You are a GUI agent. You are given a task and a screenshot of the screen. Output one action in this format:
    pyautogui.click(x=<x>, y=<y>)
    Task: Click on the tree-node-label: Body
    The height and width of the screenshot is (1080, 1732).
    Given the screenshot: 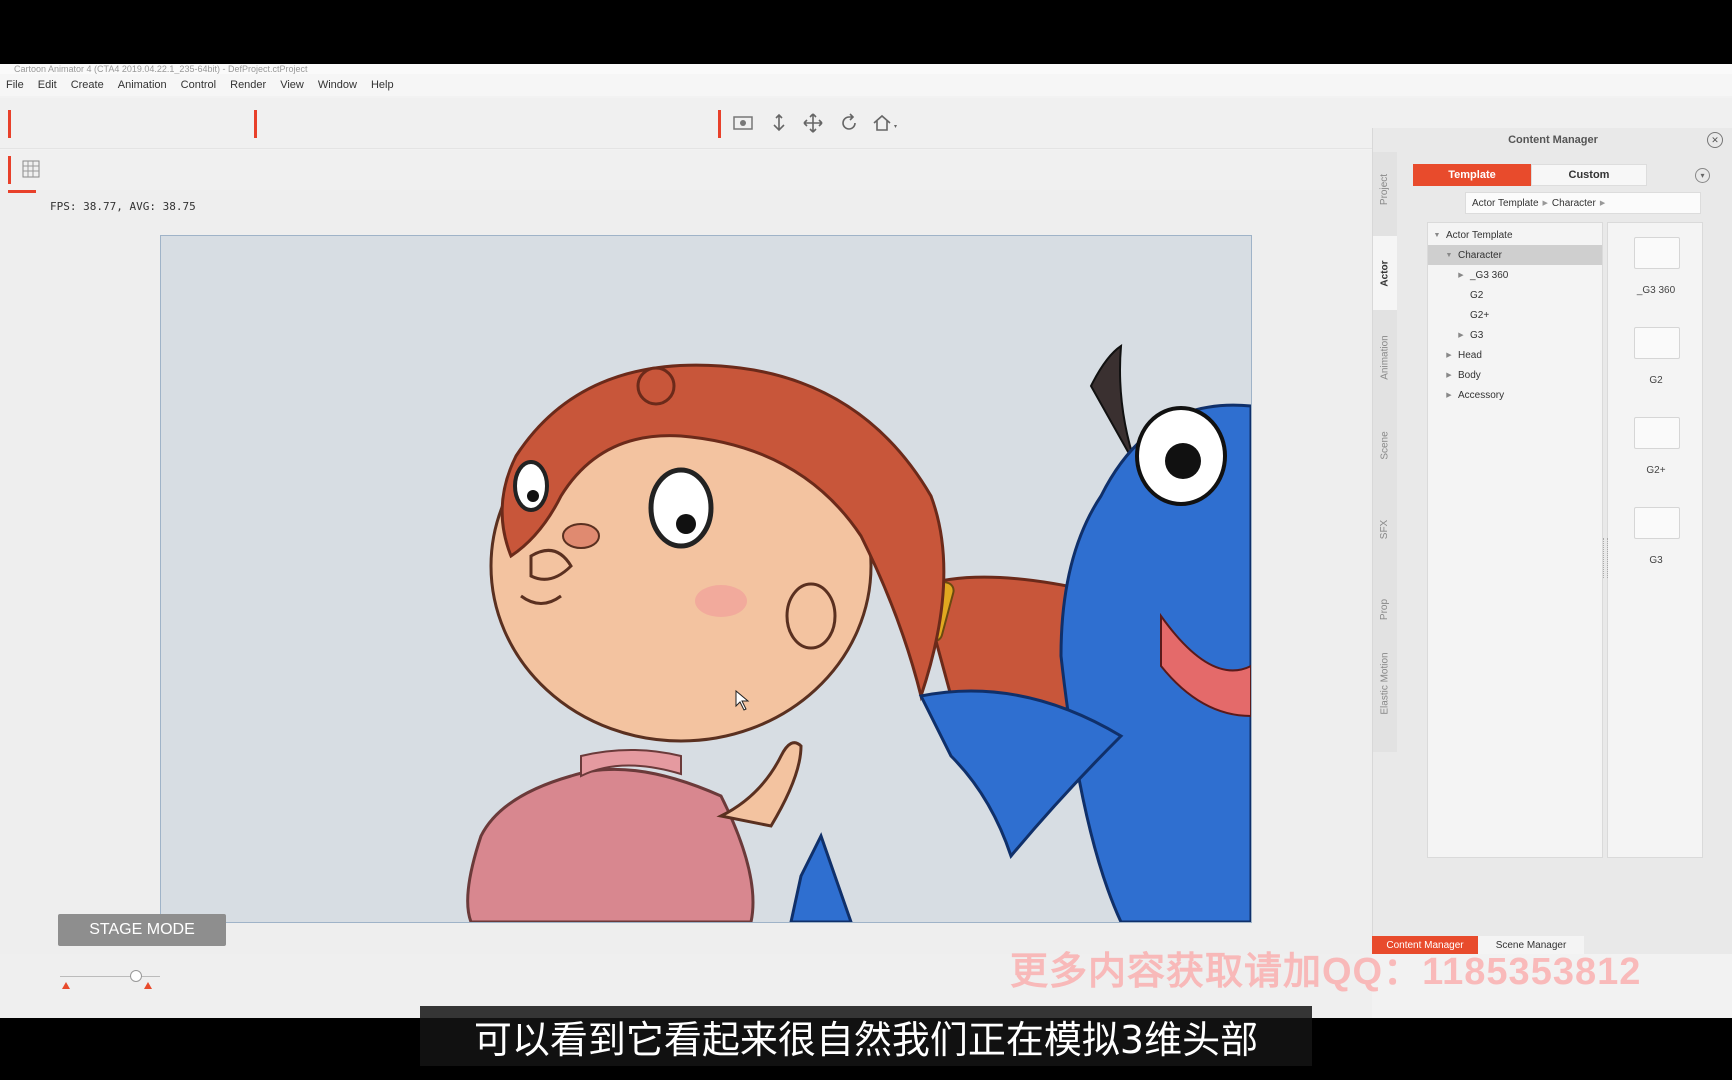 What is the action you would take?
    pyautogui.click(x=1469, y=375)
    